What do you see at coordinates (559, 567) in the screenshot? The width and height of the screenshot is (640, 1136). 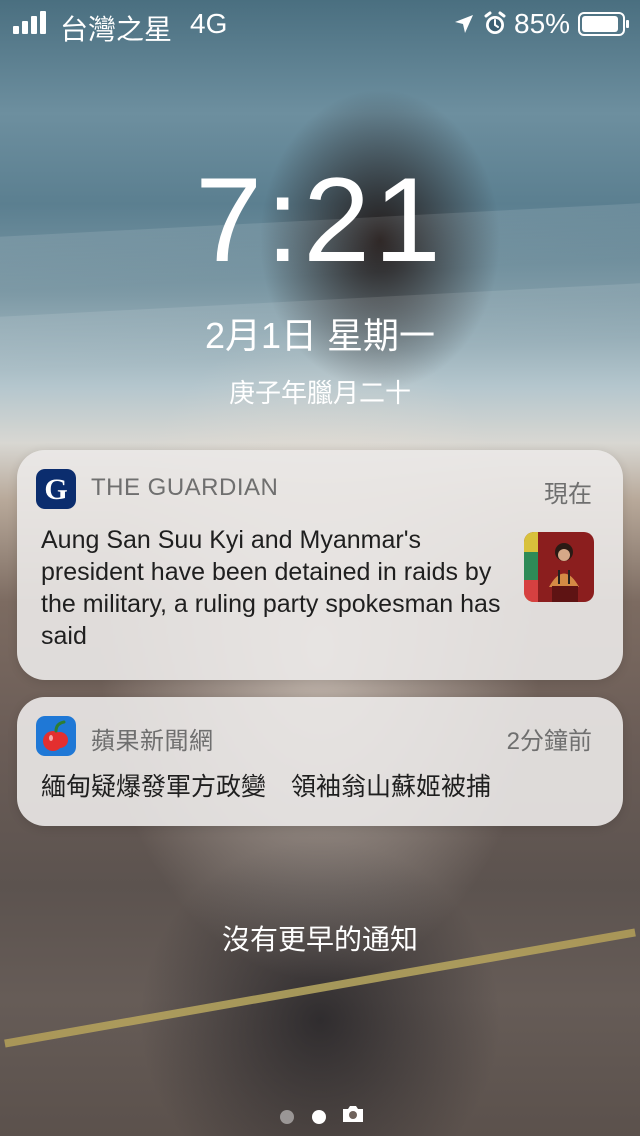 I see `news-thumbnail-image` at bounding box center [559, 567].